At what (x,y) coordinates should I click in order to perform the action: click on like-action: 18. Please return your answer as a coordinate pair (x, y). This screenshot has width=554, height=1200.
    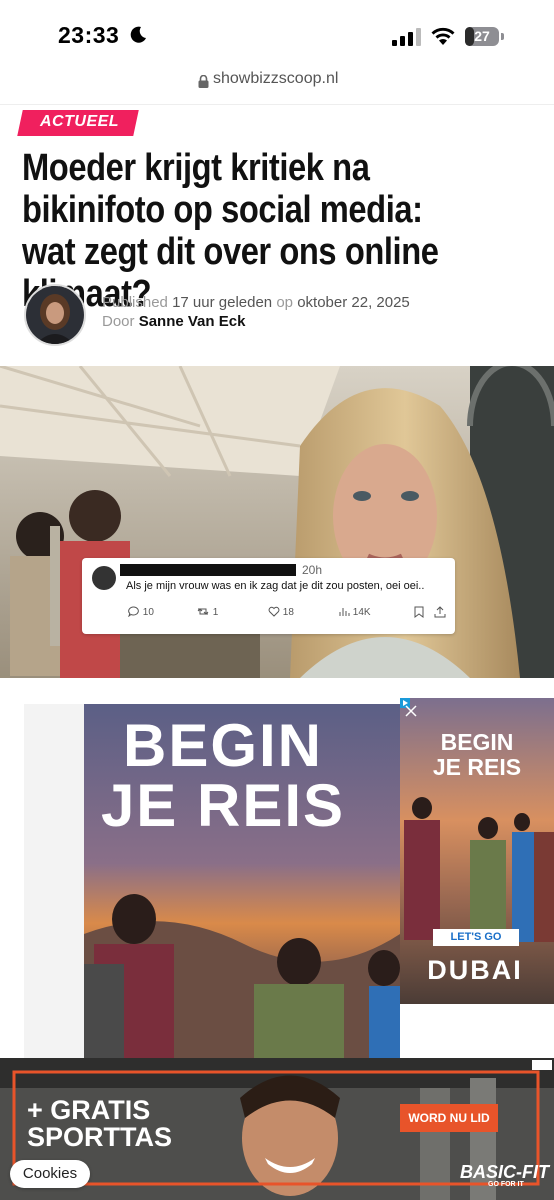
    Looking at the image, I should click on (281, 612).